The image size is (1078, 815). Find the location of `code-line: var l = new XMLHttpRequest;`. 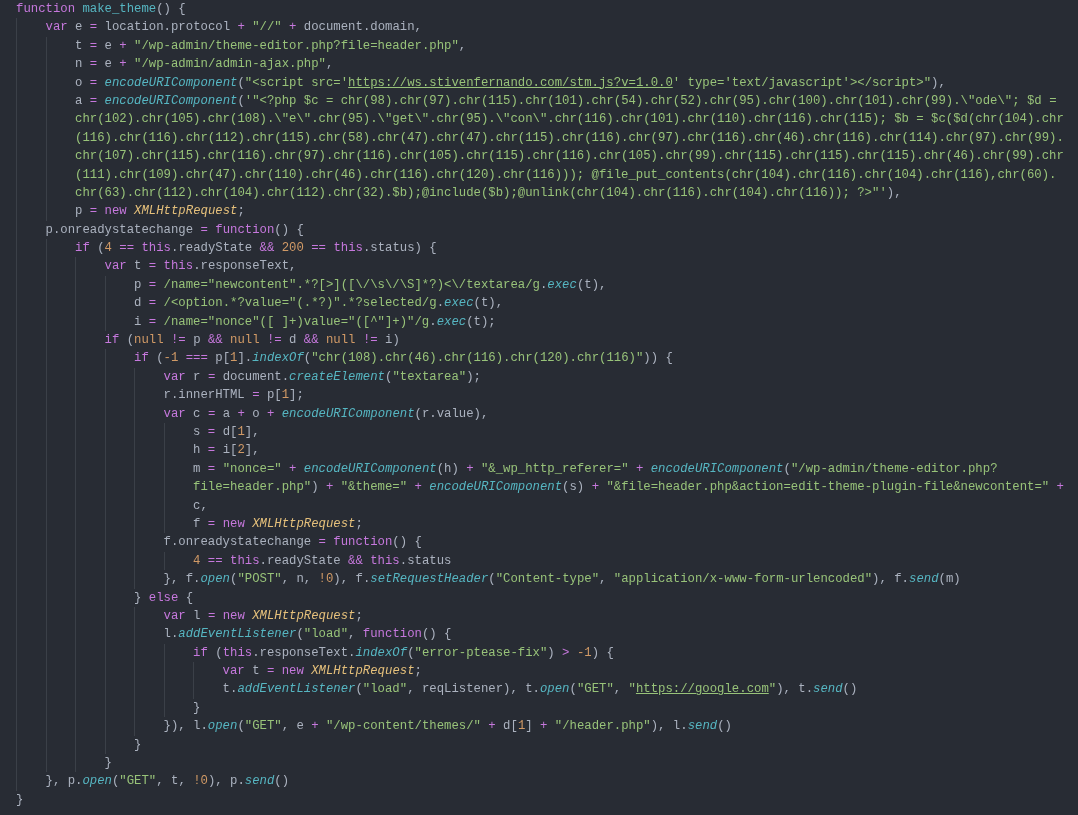

code-line: var l = new XMLHttpRequest; is located at coordinates (547, 616).